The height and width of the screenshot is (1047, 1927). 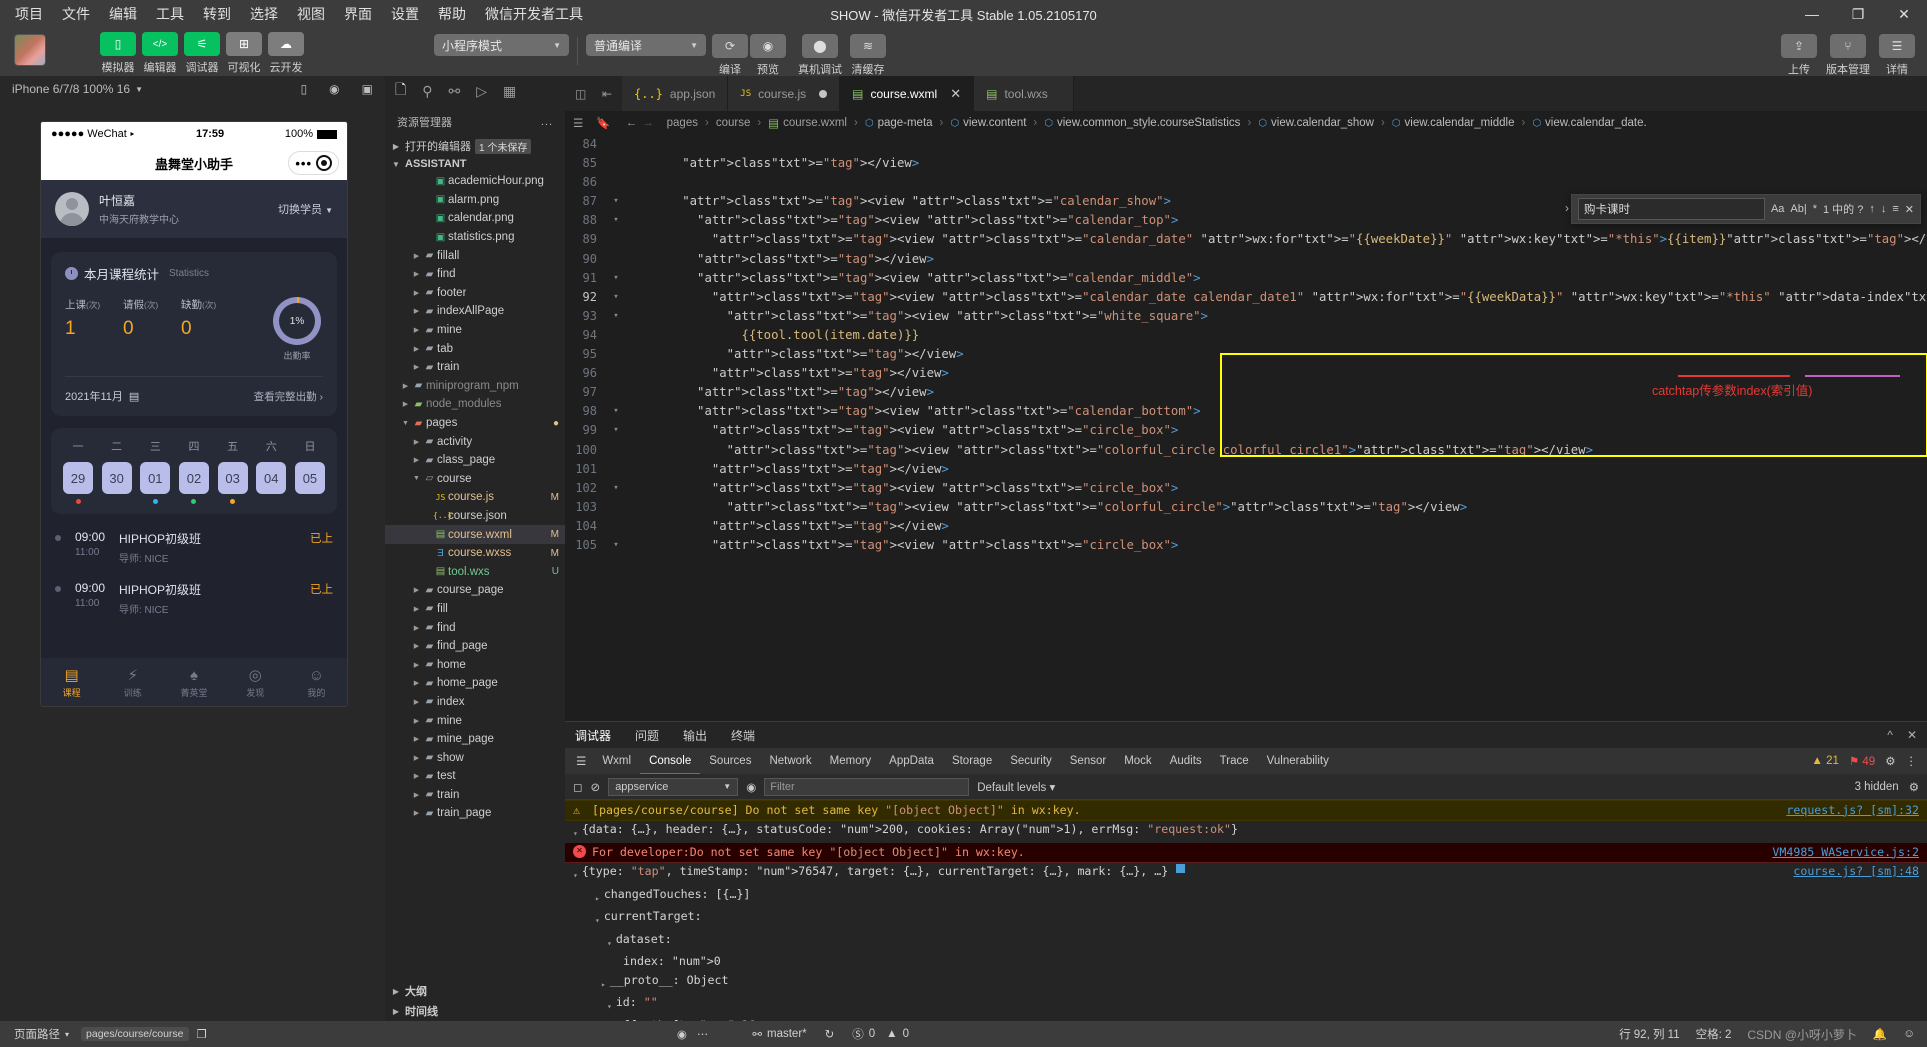 What do you see at coordinates (1142, 123) in the screenshot?
I see `breadcrumb-item: ⬡ view.common_style.courseStatistics` at bounding box center [1142, 123].